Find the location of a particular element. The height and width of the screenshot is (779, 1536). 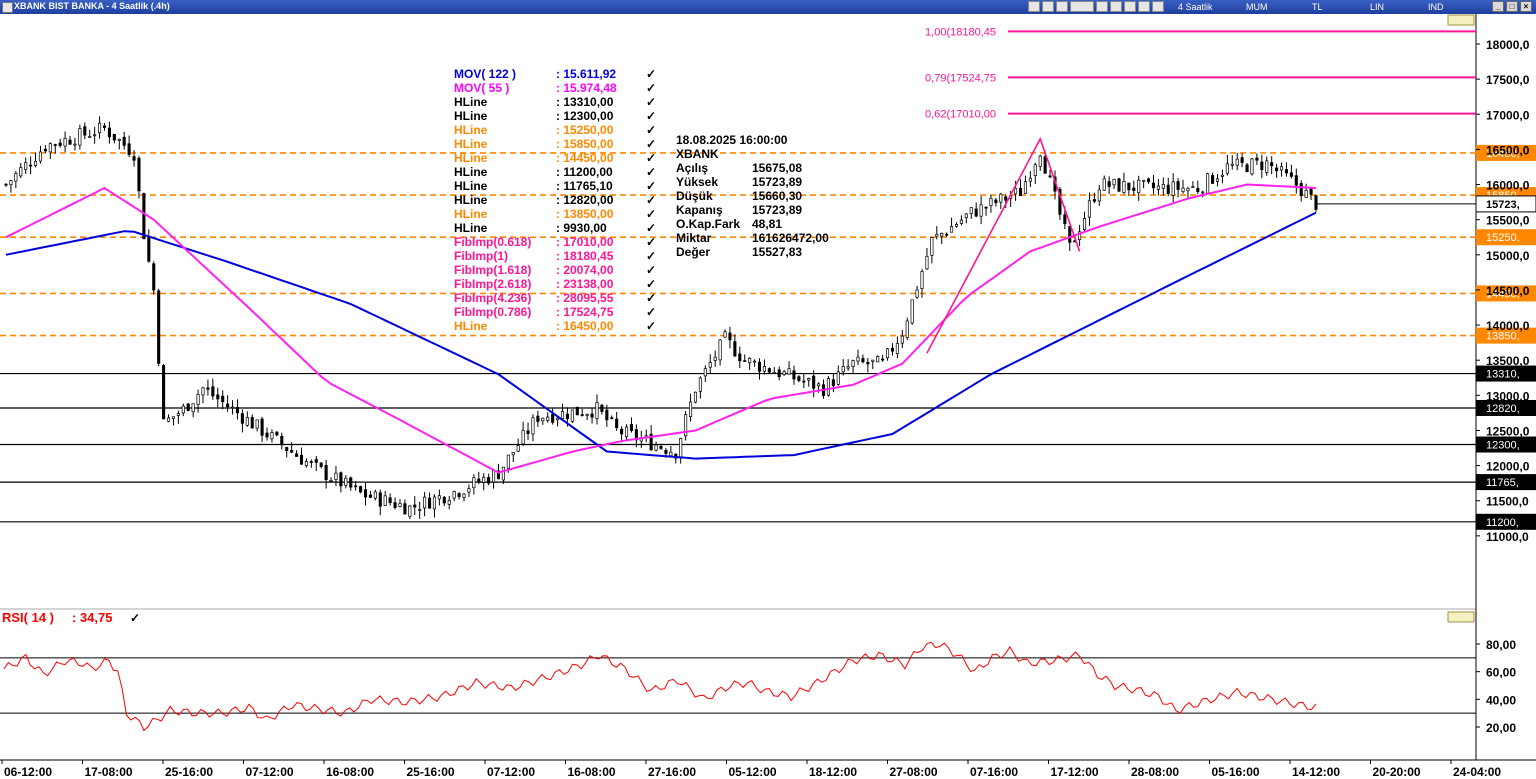

rsi-panel-controls is located at coordinates (1461, 617).